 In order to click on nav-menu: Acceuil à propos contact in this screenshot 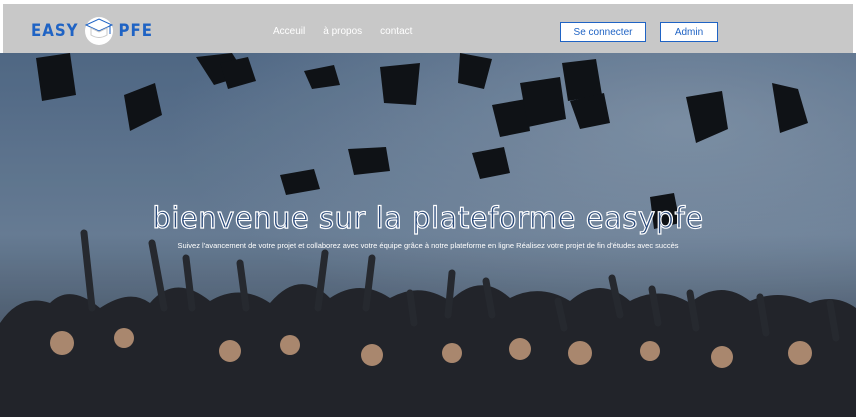, I will do `click(351, 31)`.